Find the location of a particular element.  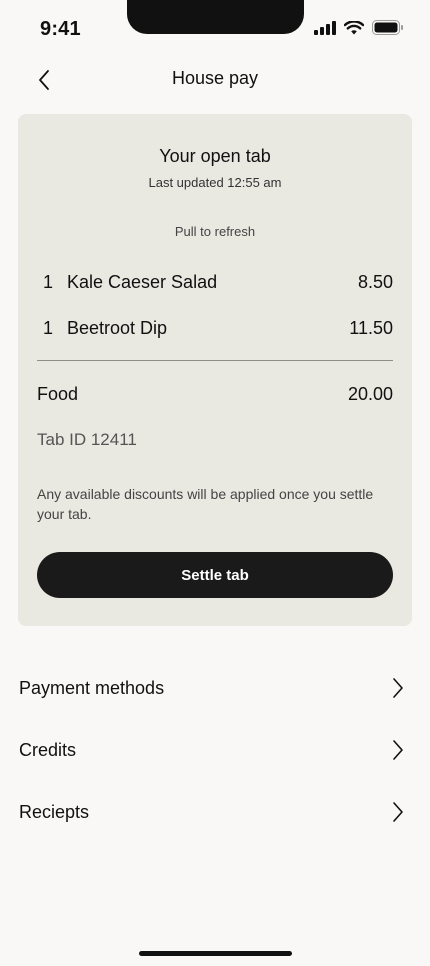

food-total: 20.00 is located at coordinates (370, 394).